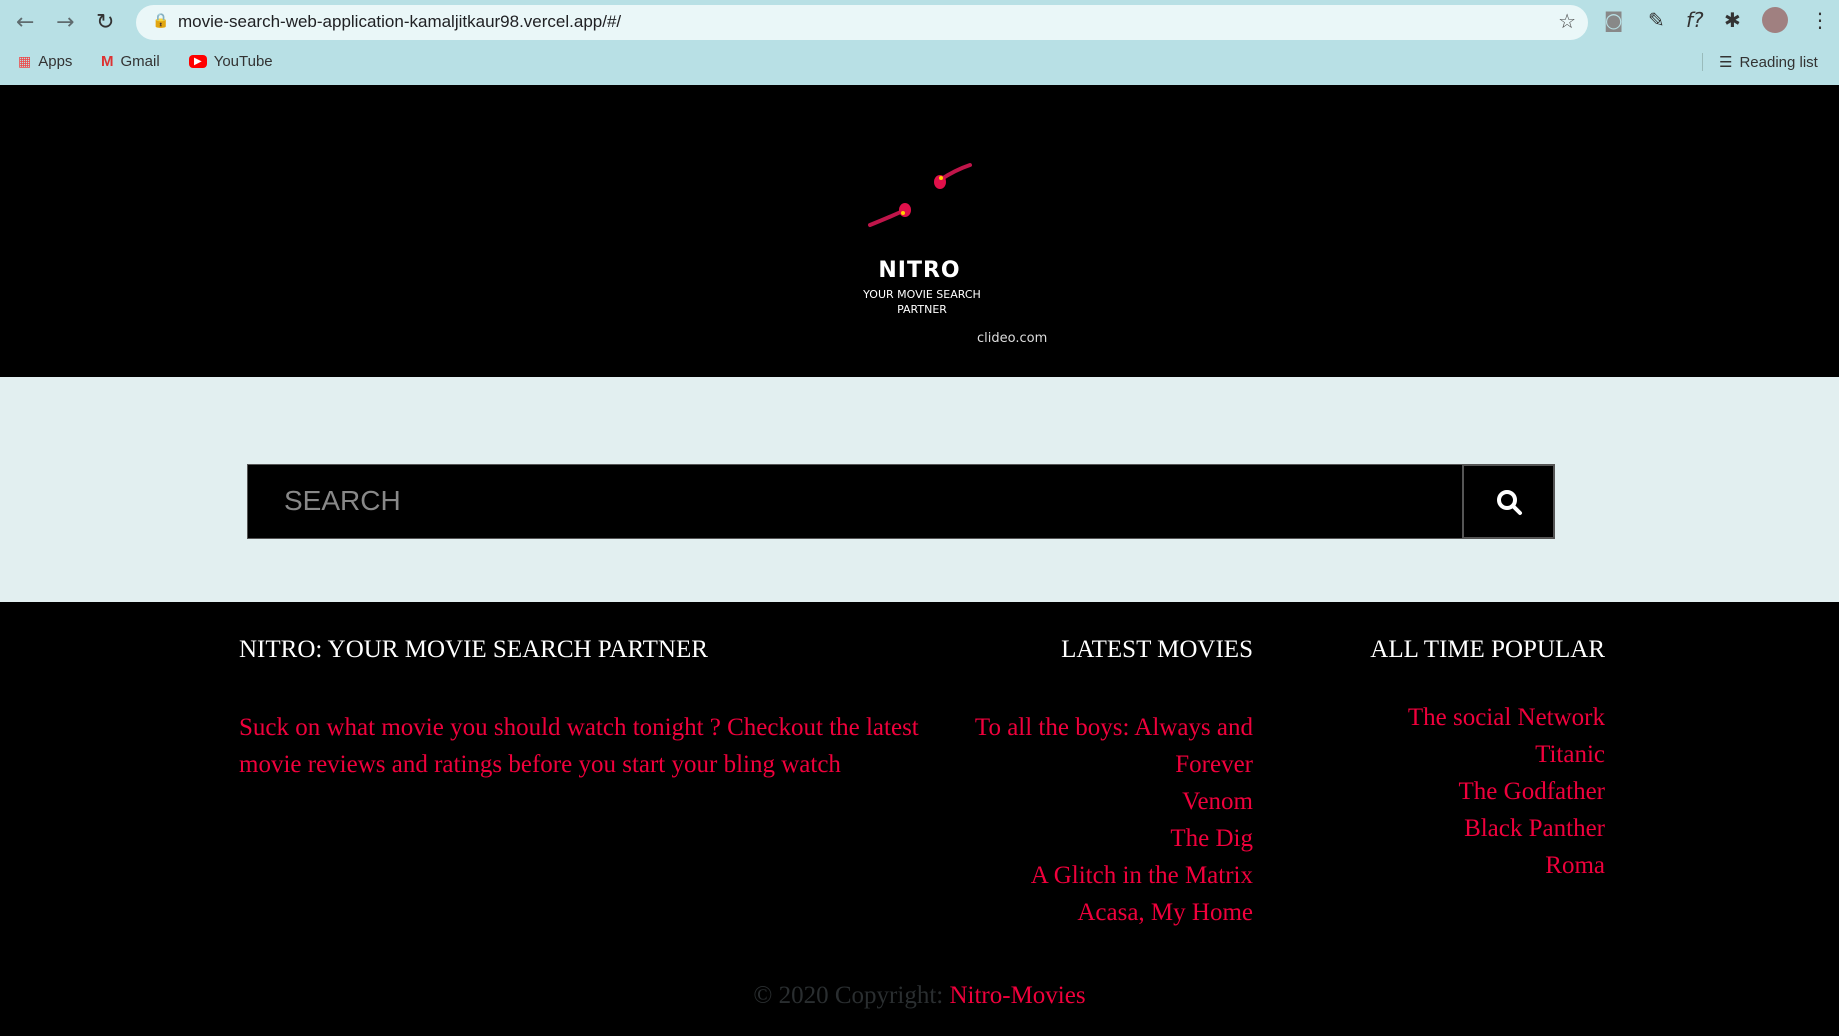  I want to click on about-heading: NITRO: YOUR MOVIE SEARCH PARTNER, so click(473, 649).